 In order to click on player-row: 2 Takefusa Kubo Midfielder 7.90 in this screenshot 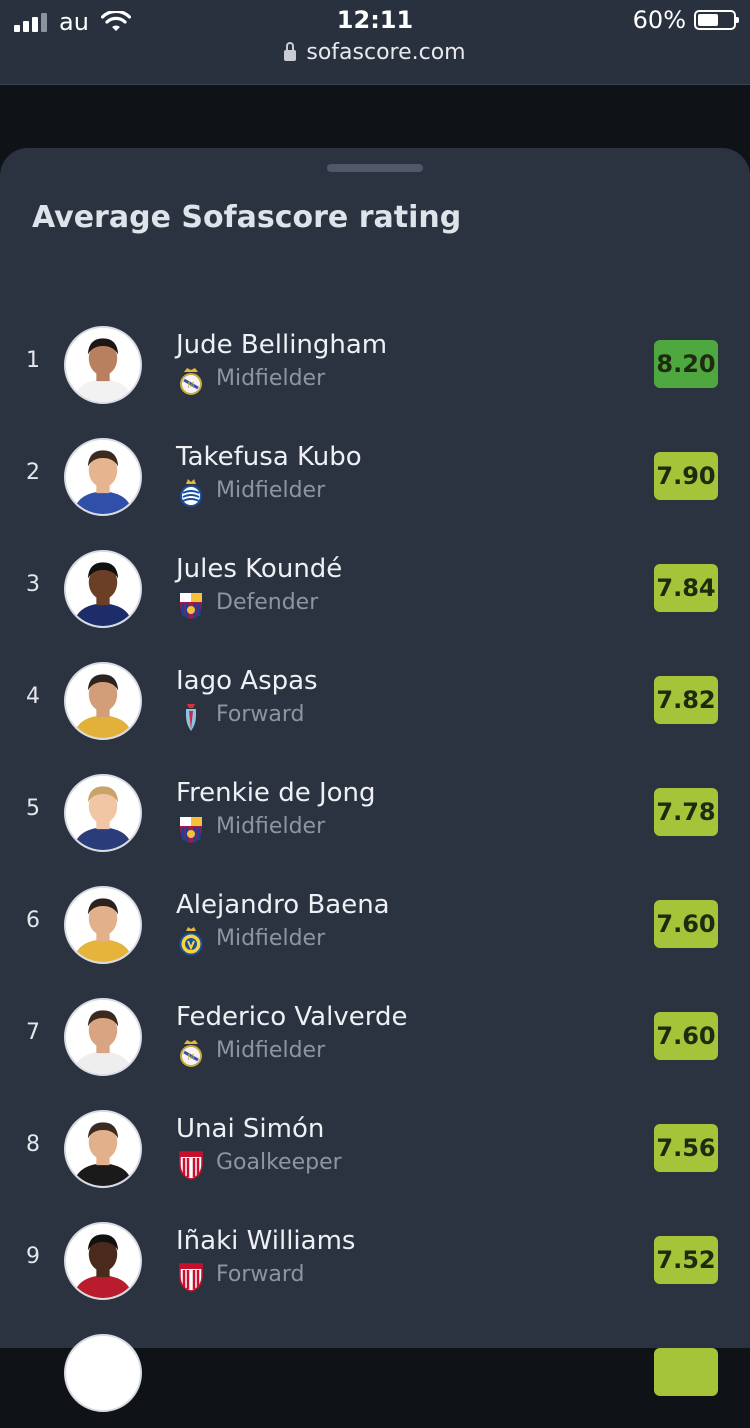, I will do `click(375, 476)`.